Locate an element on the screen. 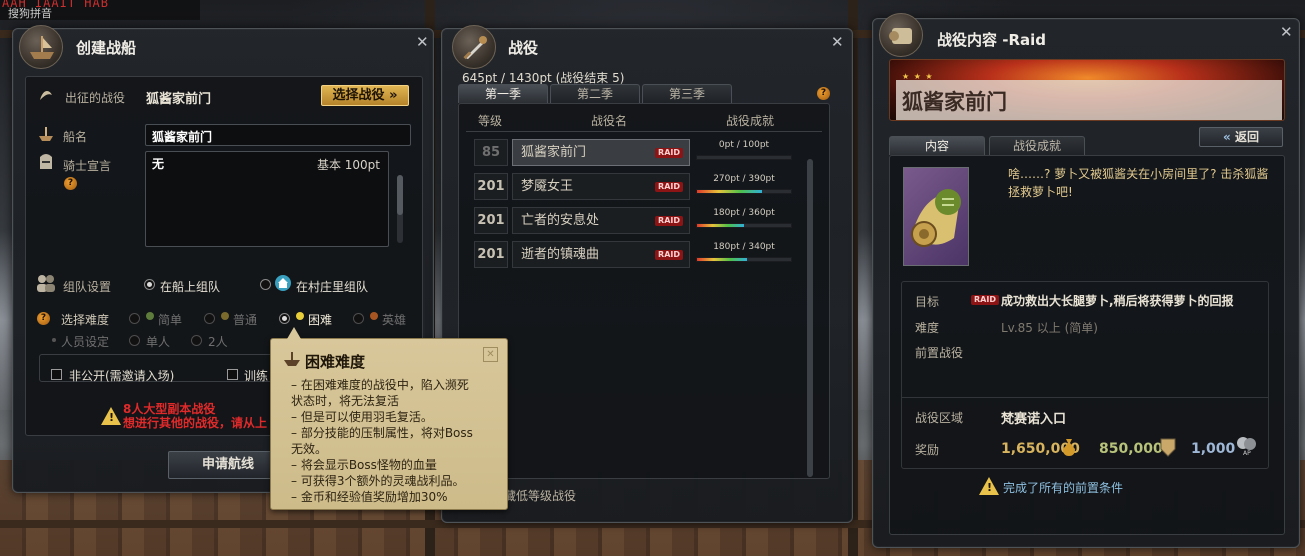 The width and height of the screenshot is (1305, 556). campaign-row: 201 梦魇女王 RAID 270pt / 390pt is located at coordinates (634, 186).